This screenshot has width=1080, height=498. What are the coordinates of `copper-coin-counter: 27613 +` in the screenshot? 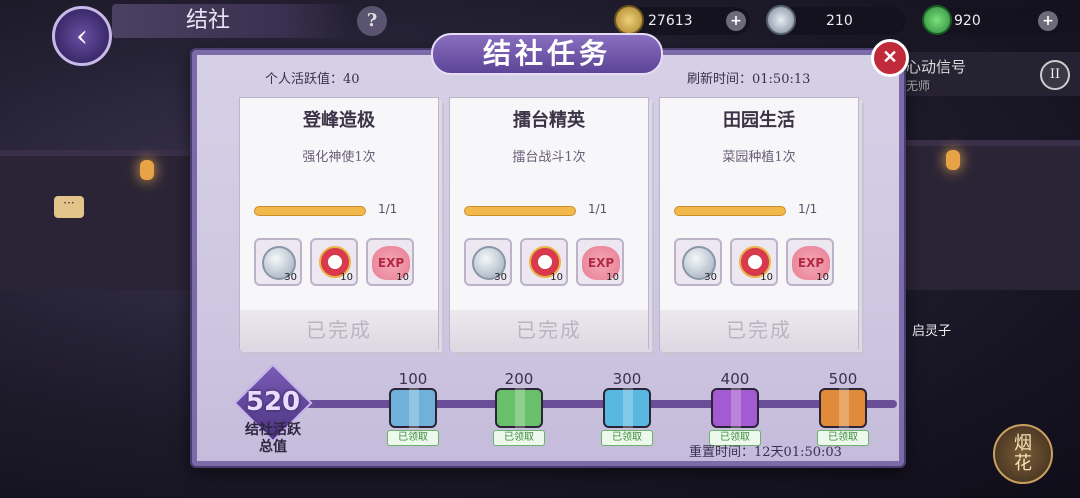 It's located at (682, 20).